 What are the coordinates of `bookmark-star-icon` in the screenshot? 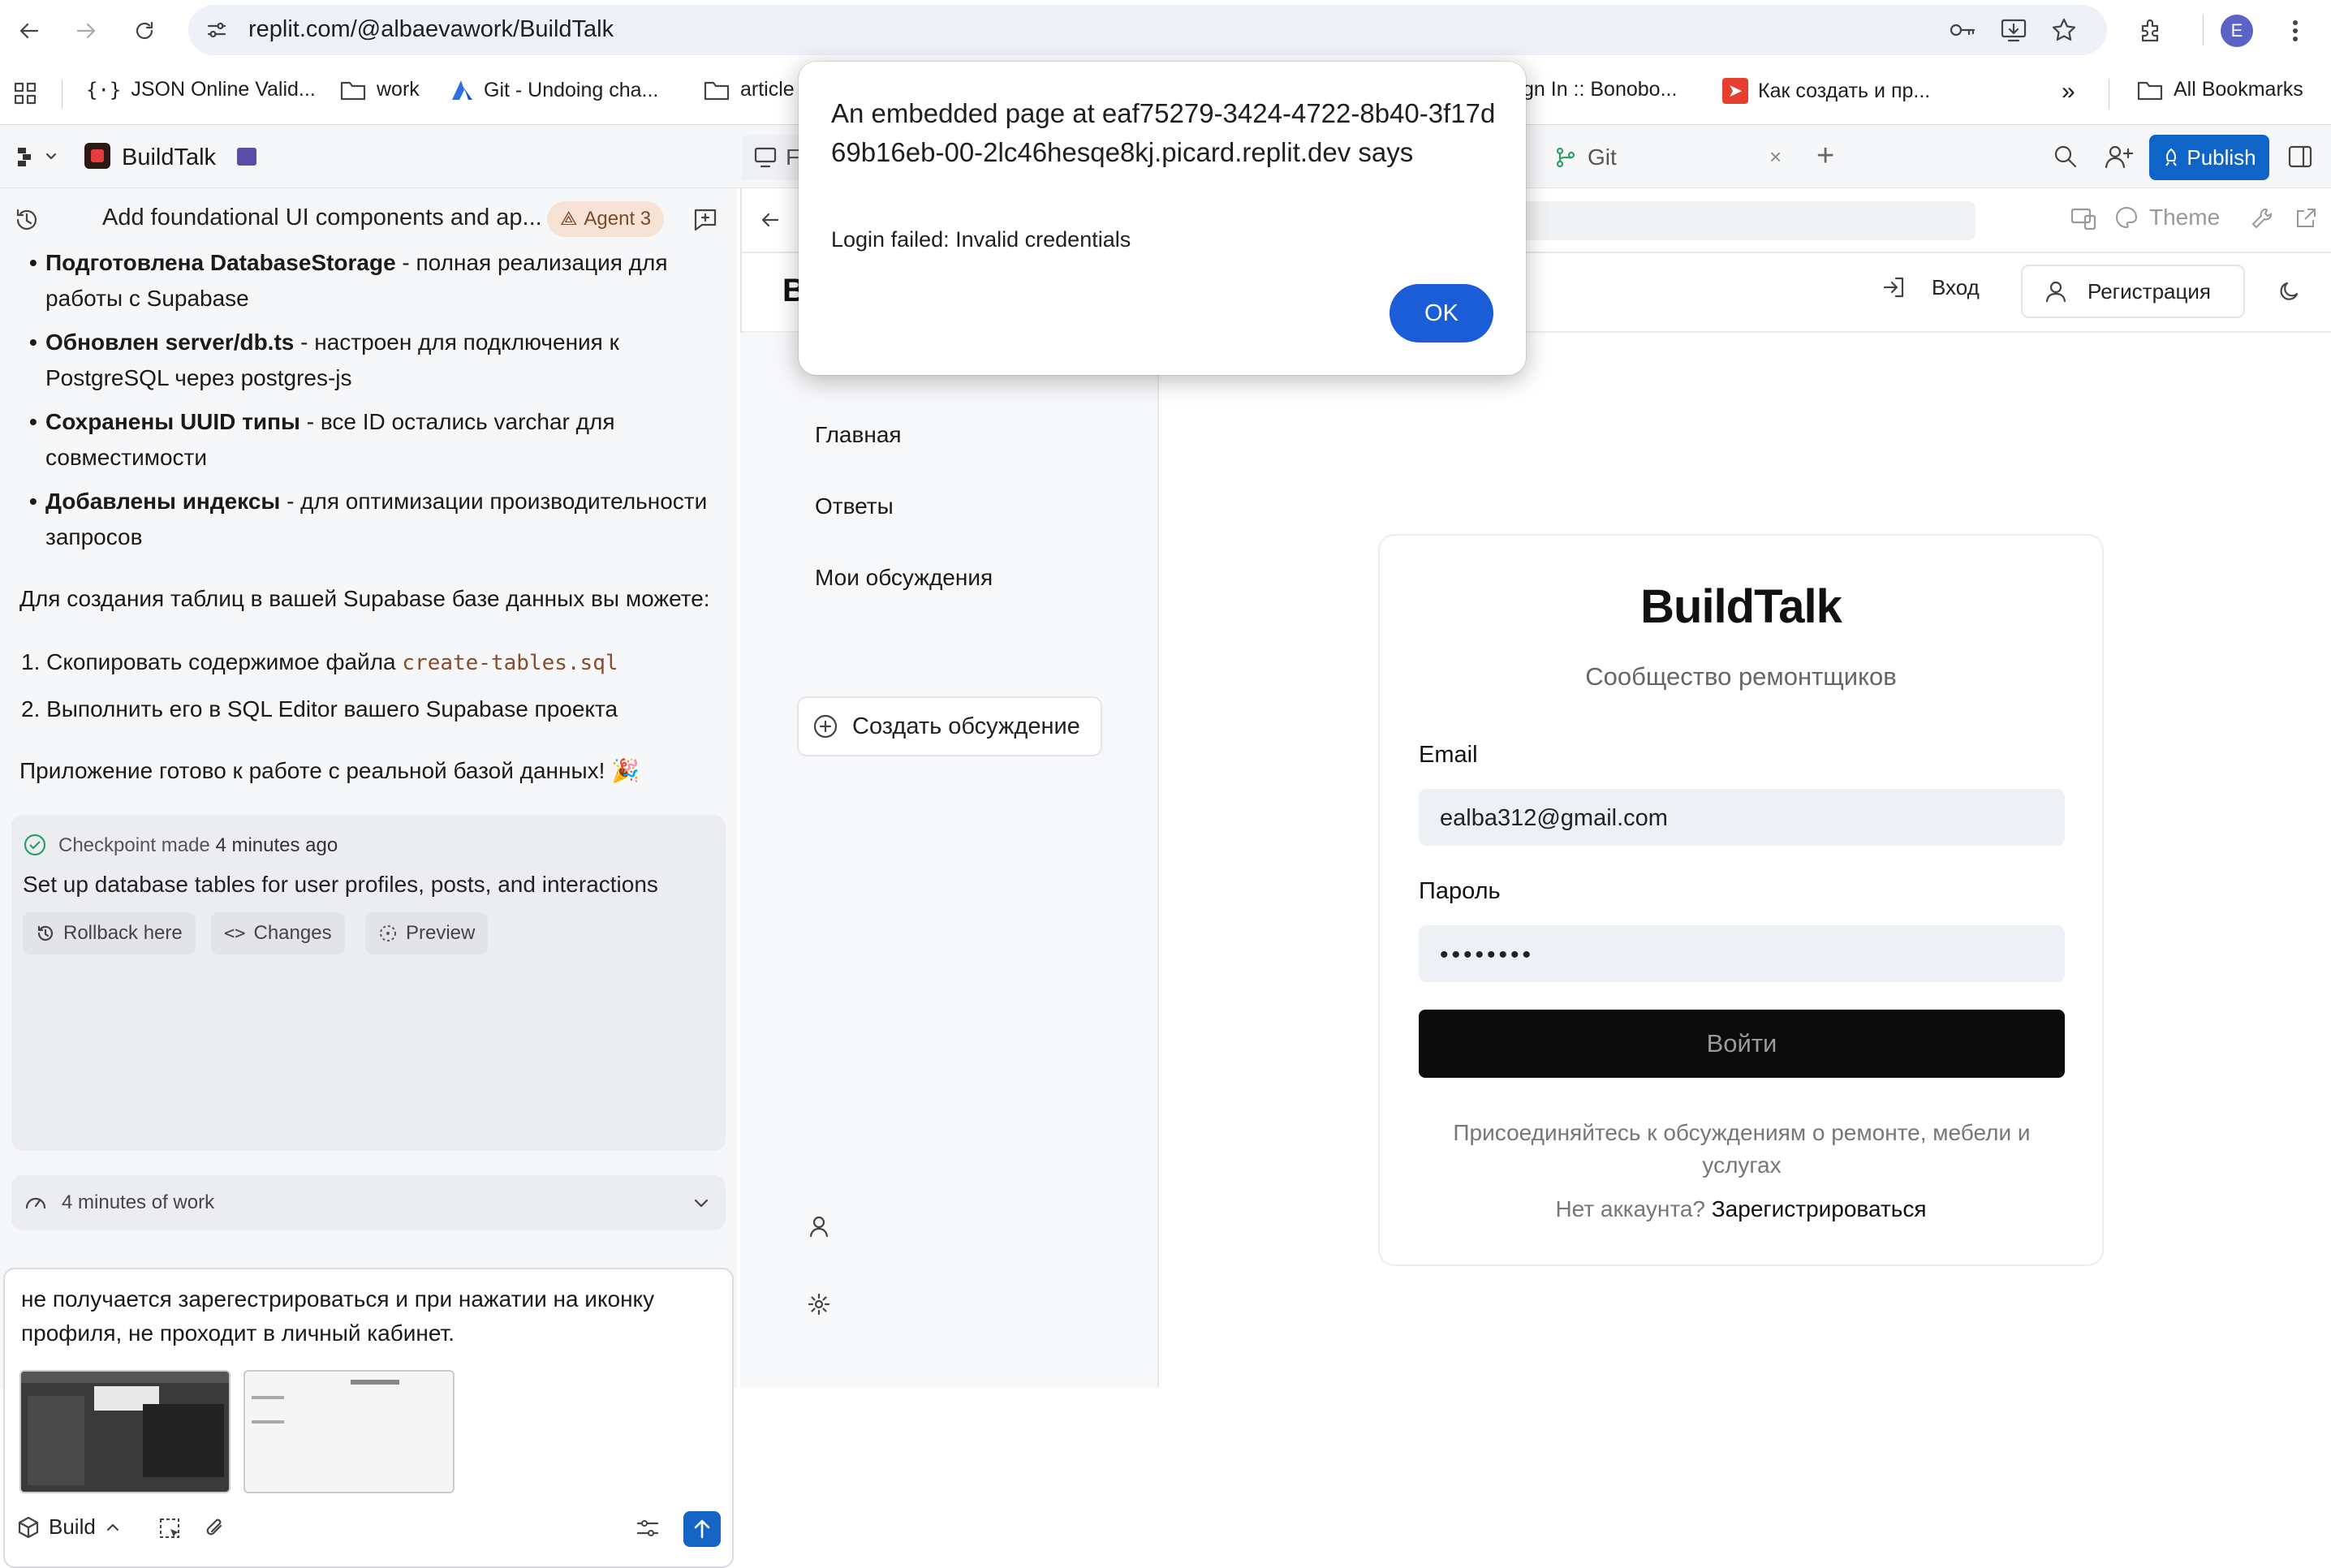 It's located at (2064, 30).